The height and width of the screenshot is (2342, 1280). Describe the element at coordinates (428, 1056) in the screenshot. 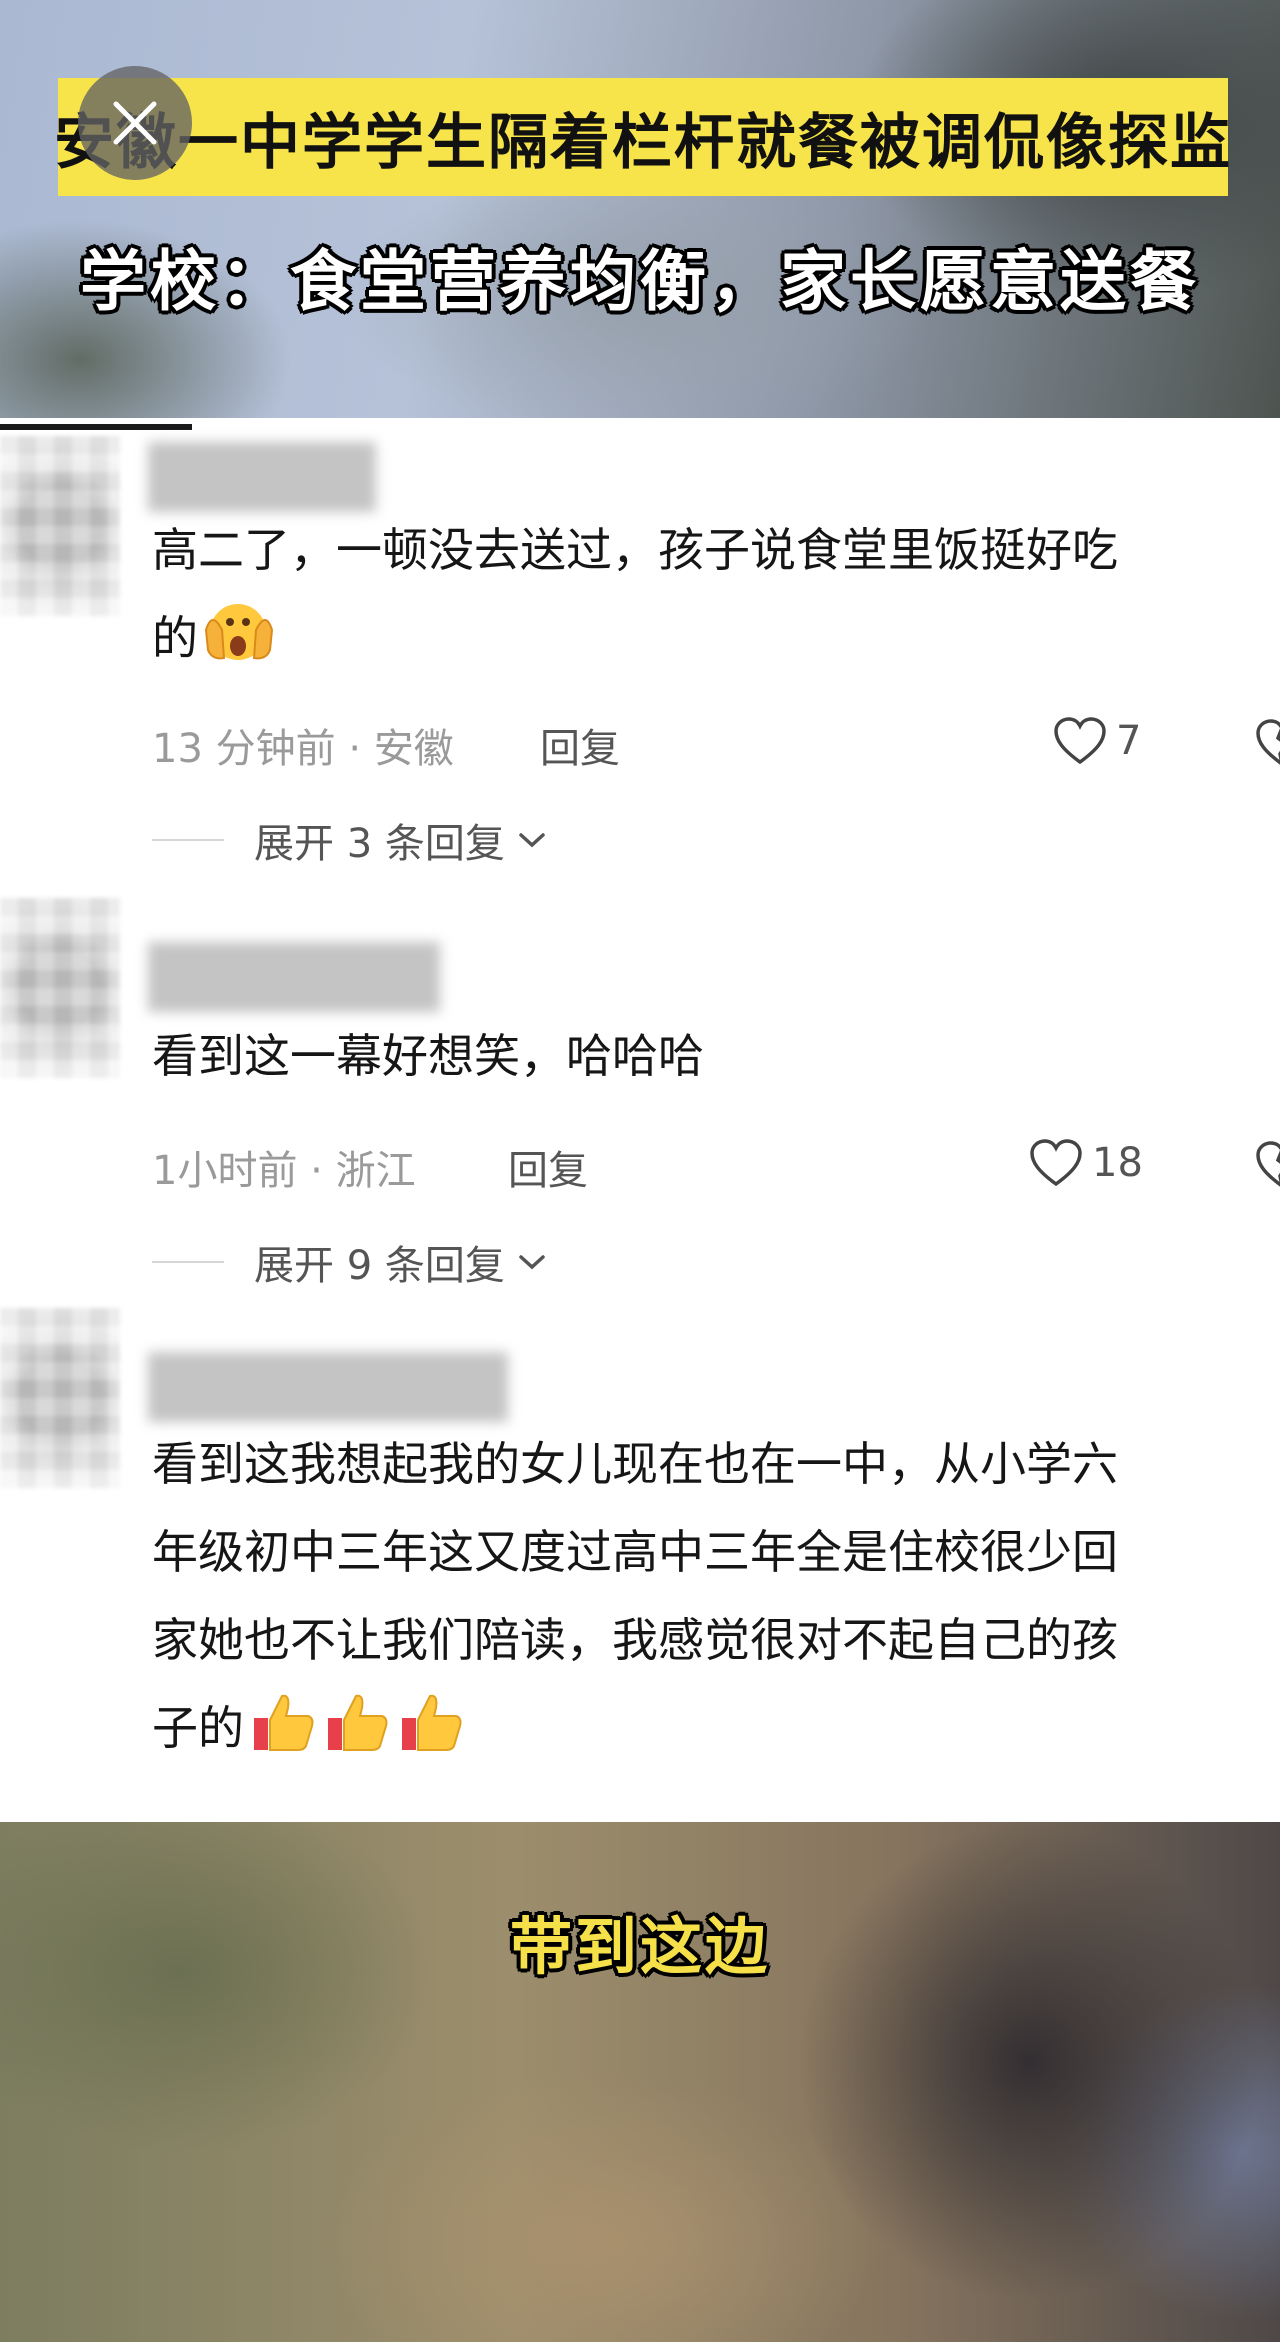

I see `comment-text-line: 看到这一幕好想笑，哈哈哈` at that location.